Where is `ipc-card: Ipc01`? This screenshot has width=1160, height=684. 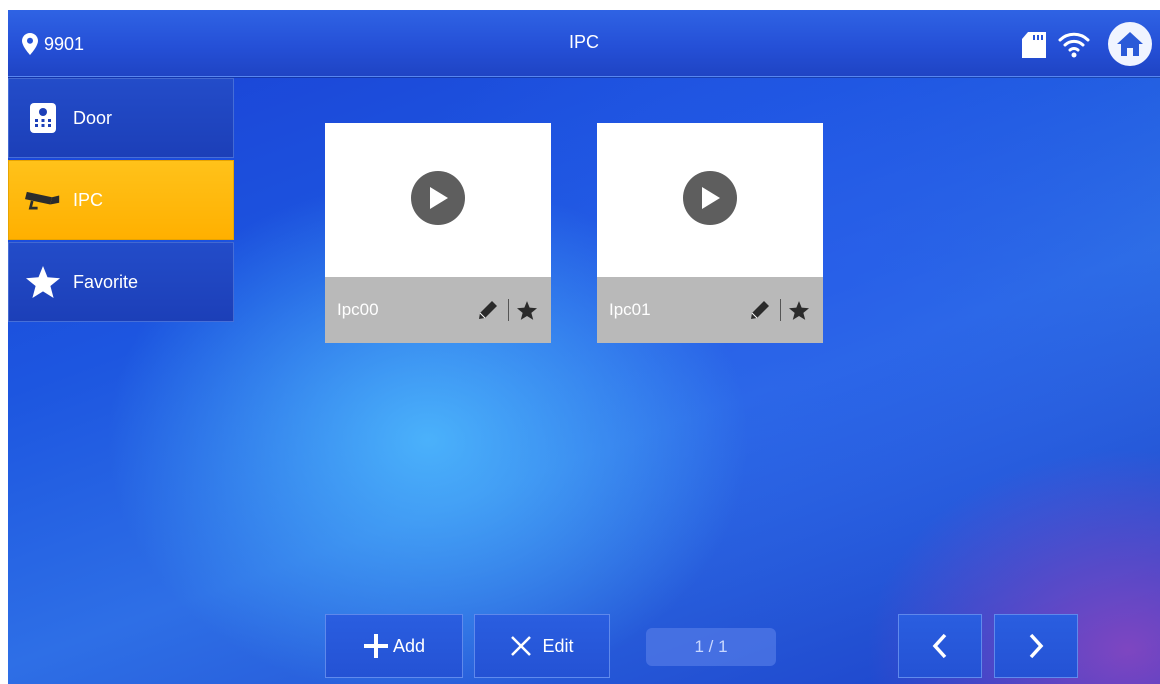 ipc-card: Ipc01 is located at coordinates (710, 233).